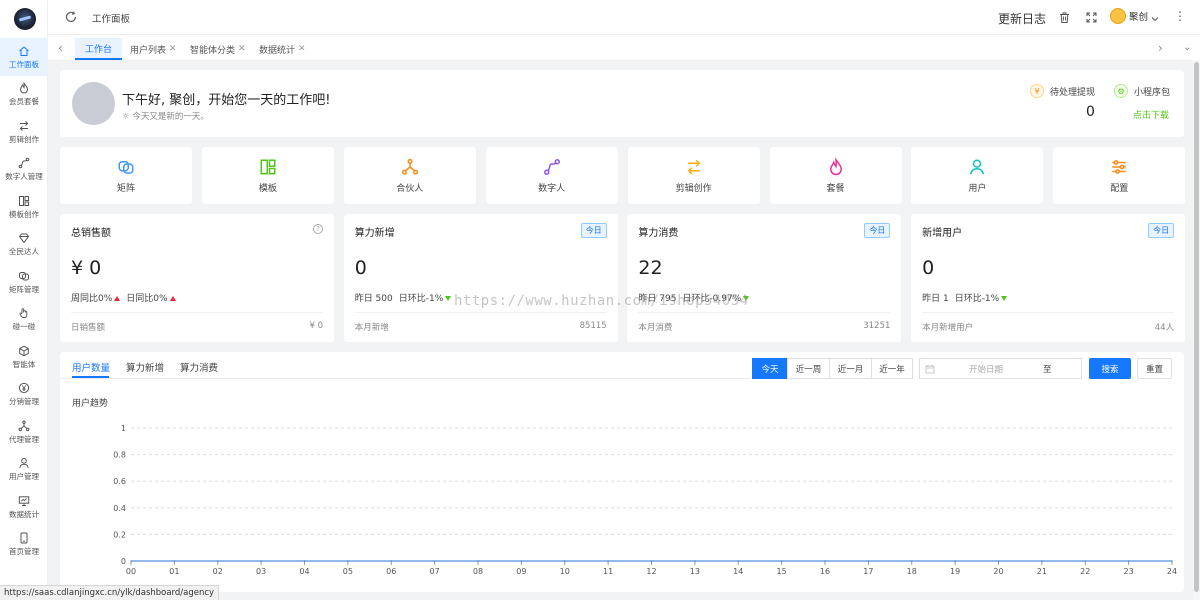 This screenshot has height=600, width=1200. What do you see at coordinates (24, 507) in the screenshot?
I see `sidebar-item-12: 数据统计` at bounding box center [24, 507].